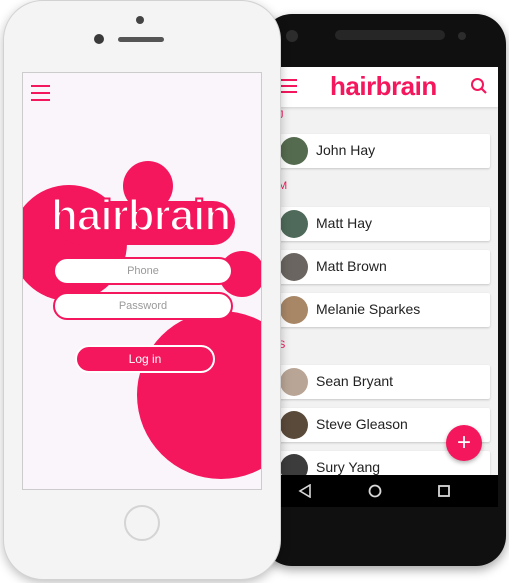 The width and height of the screenshot is (509, 583). I want to click on android-sensor, so click(462, 36).